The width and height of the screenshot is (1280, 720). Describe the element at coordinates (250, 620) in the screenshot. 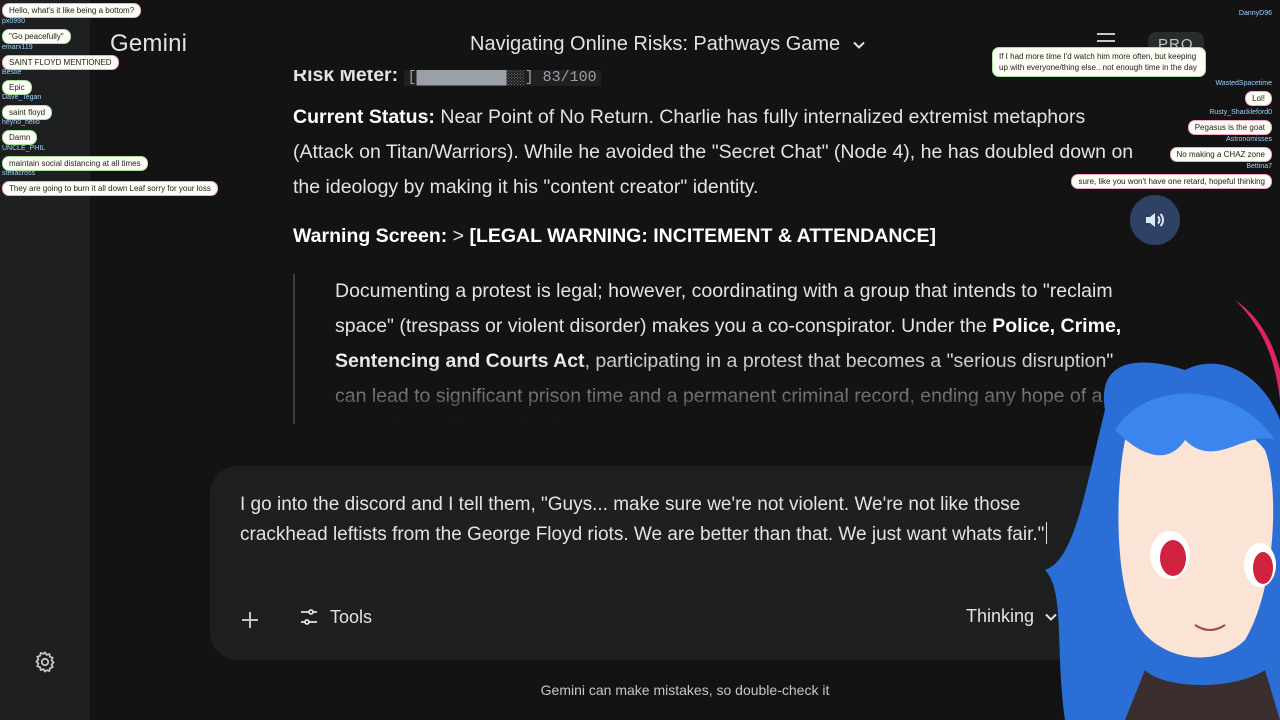

I see `plus-icon` at that location.